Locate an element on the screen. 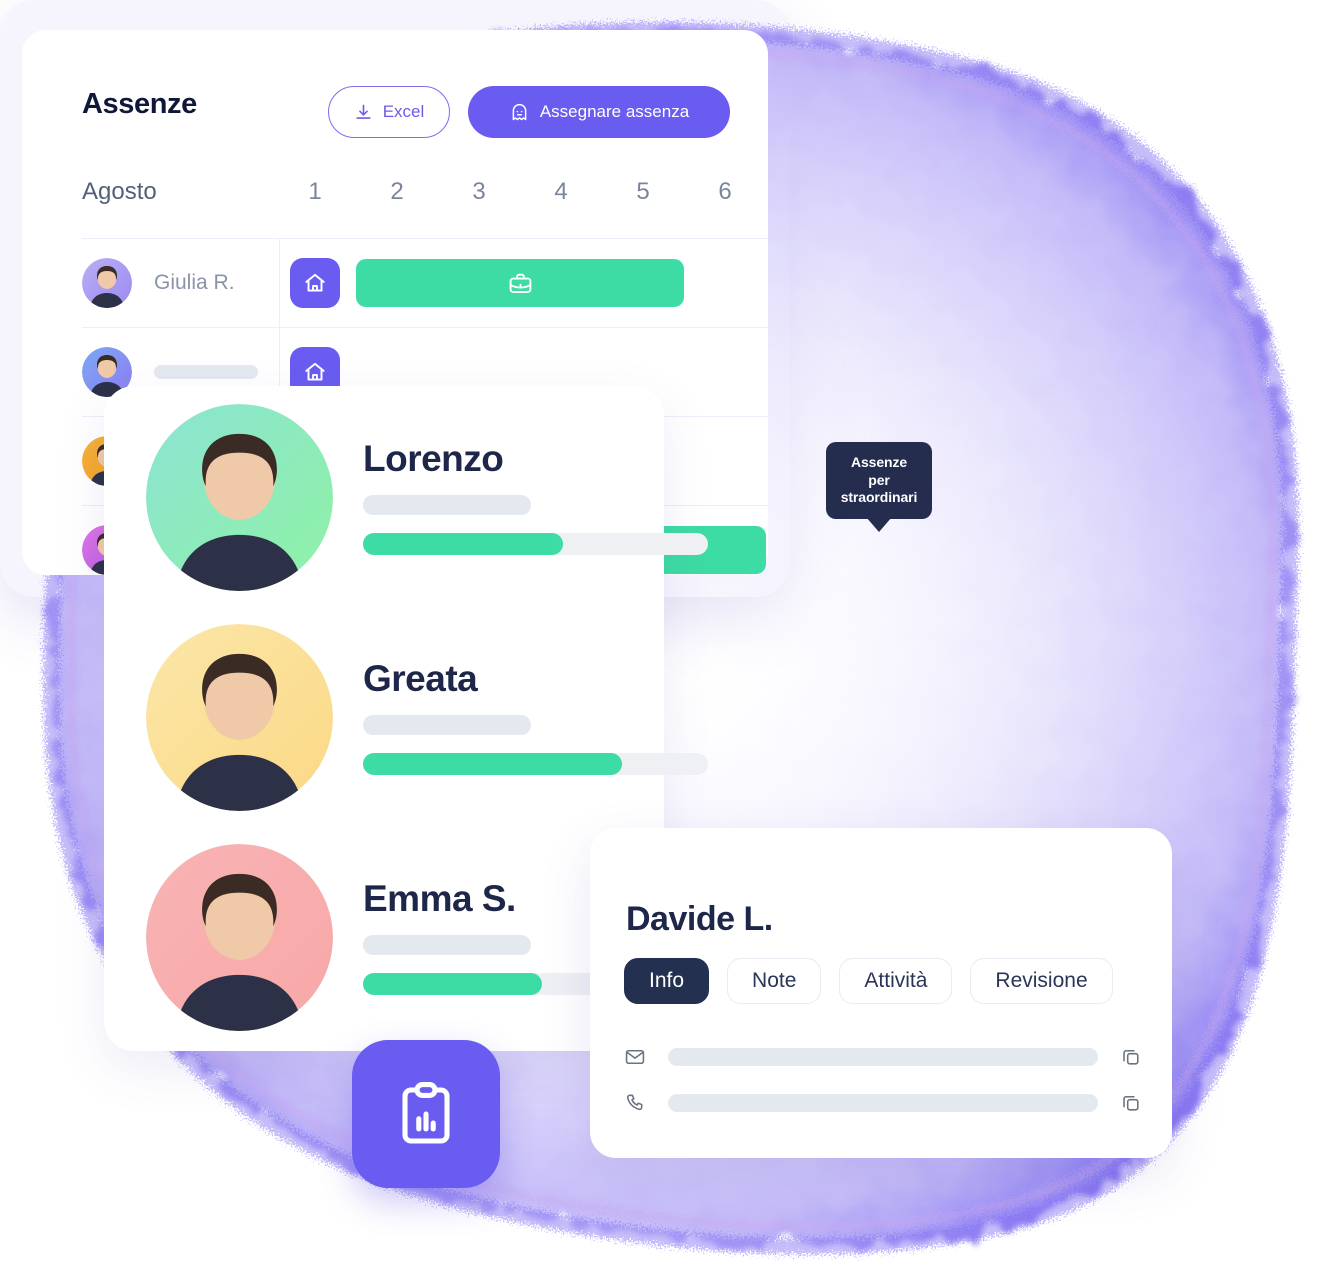 This screenshot has width=1330, height=1278. person-meta: Greata is located at coordinates (535, 717).